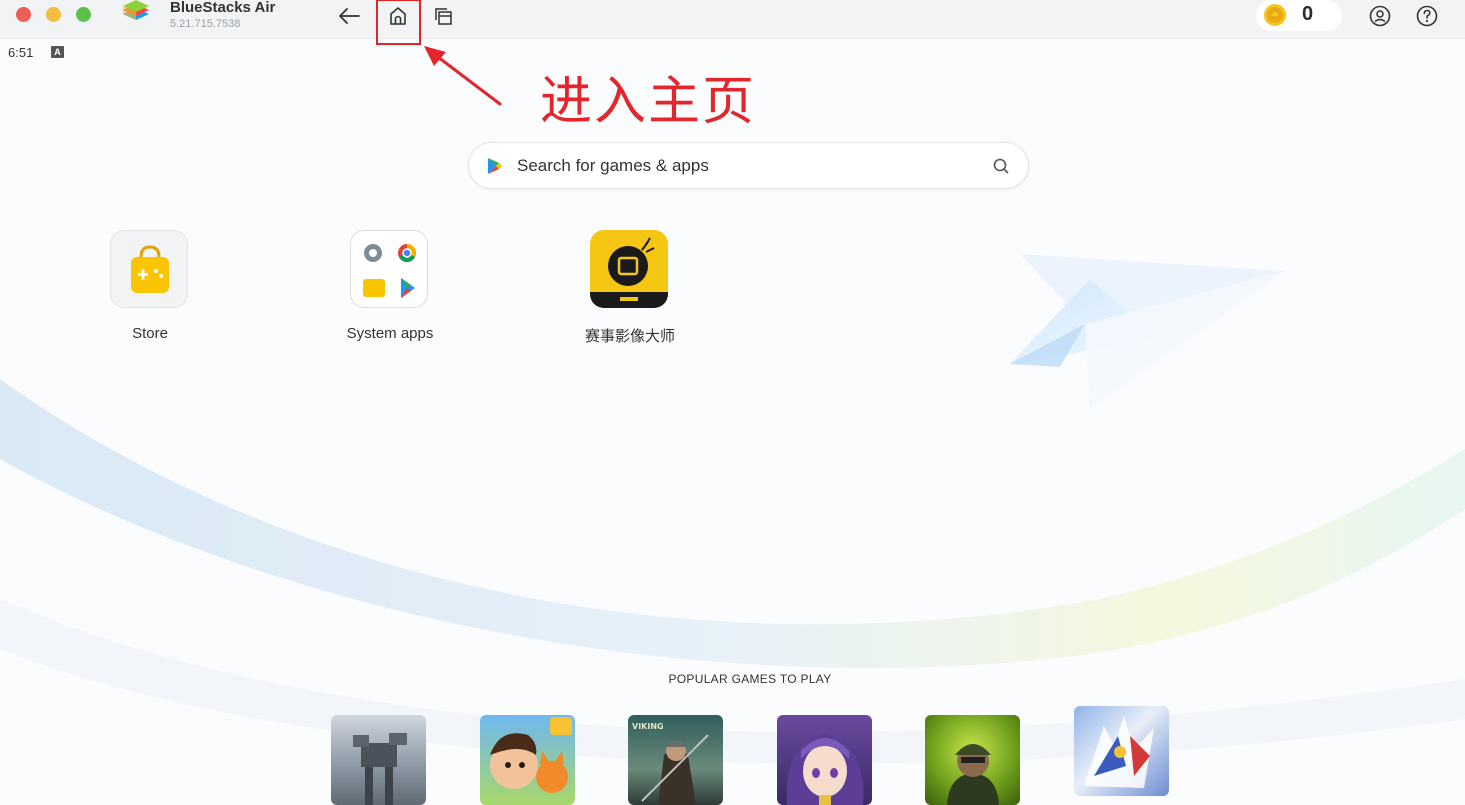 Image resolution: width=1465 pixels, height=805 pixels. I want to click on app-system-apps: System apps, so click(390, 290).